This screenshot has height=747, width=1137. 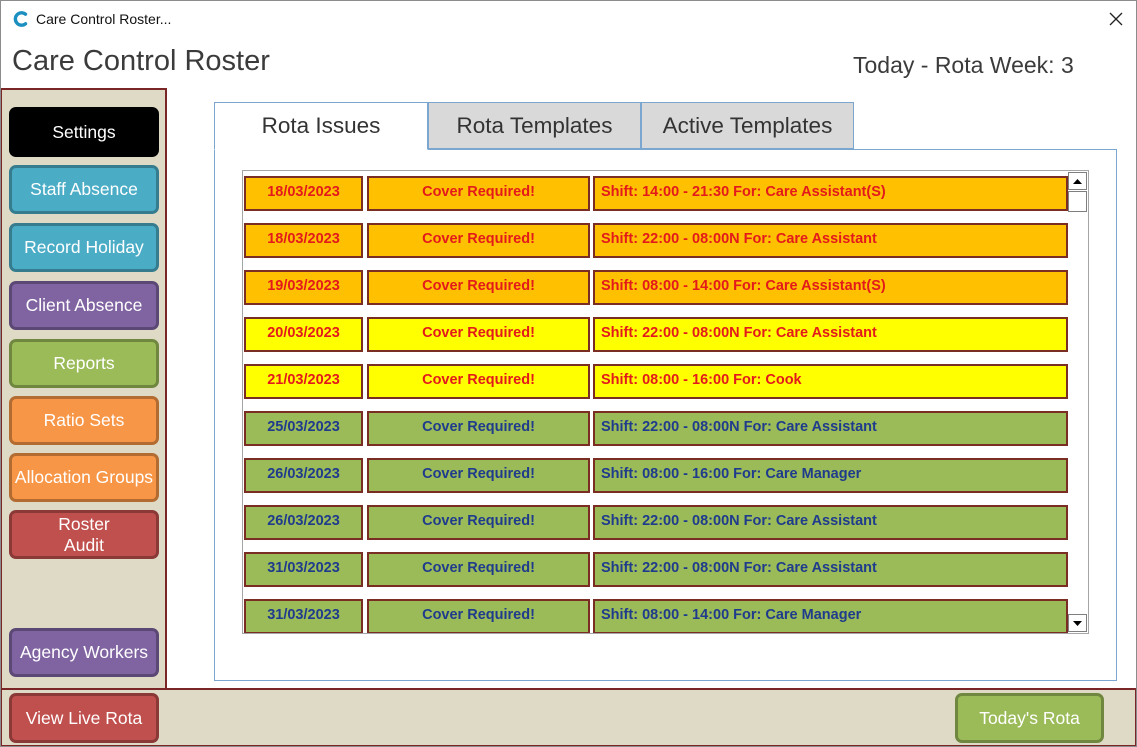 What do you see at coordinates (747, 125) in the screenshot?
I see `tab-active-templates: Active Templates` at bounding box center [747, 125].